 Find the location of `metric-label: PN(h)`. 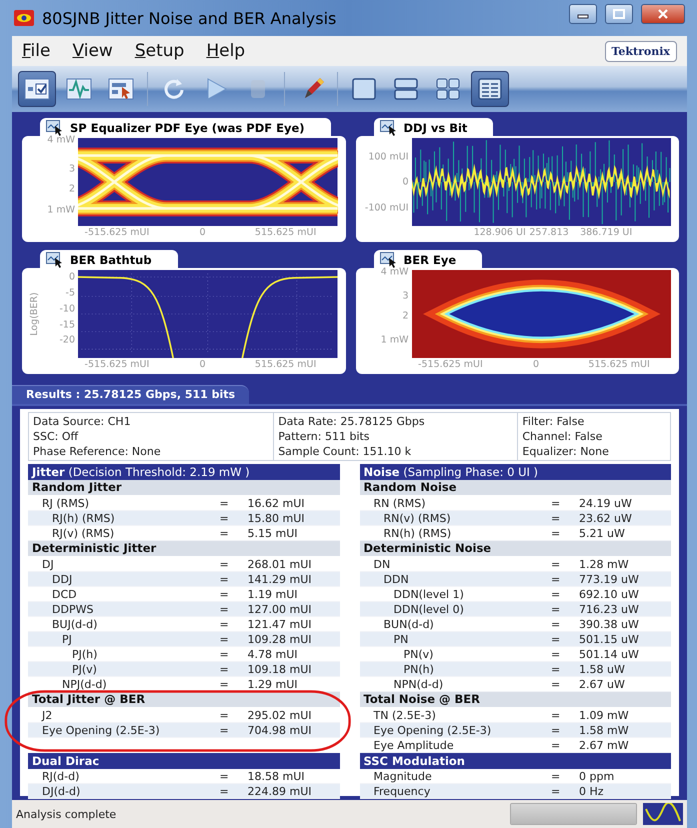

metric-label: PN(h) is located at coordinates (418, 669).